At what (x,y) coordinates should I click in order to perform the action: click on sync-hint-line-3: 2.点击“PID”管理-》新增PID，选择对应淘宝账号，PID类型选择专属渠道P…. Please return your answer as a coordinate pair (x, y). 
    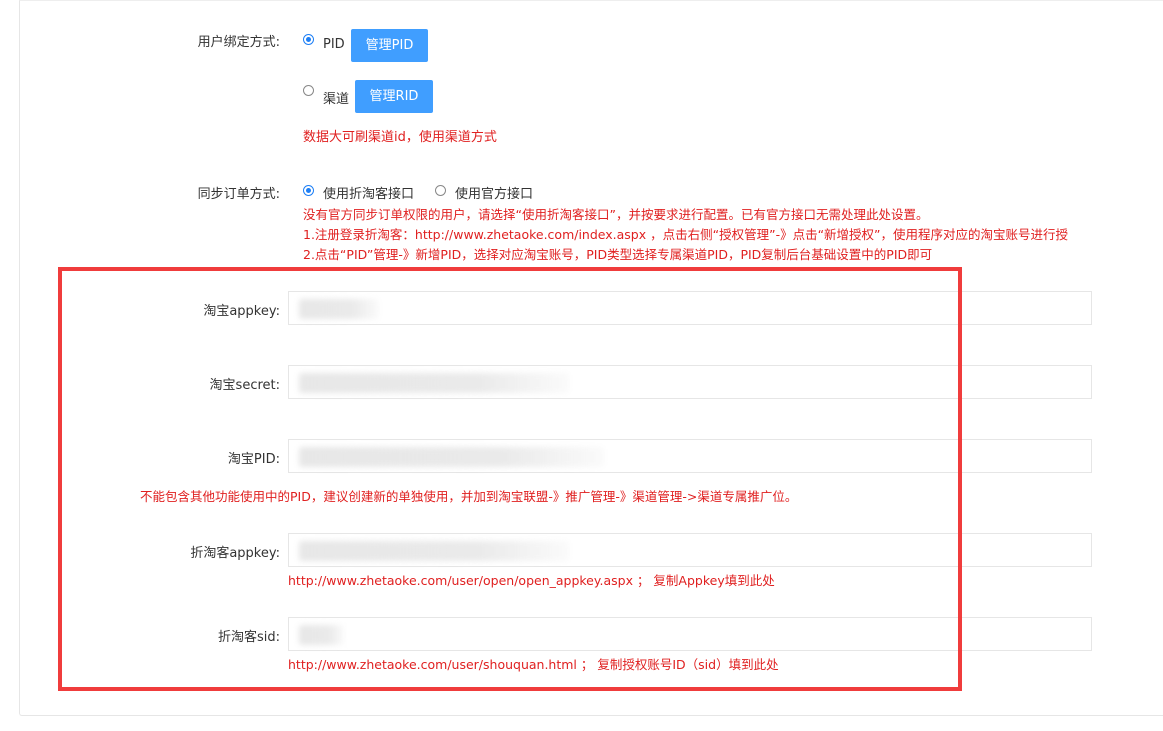
    Looking at the image, I should click on (618, 254).